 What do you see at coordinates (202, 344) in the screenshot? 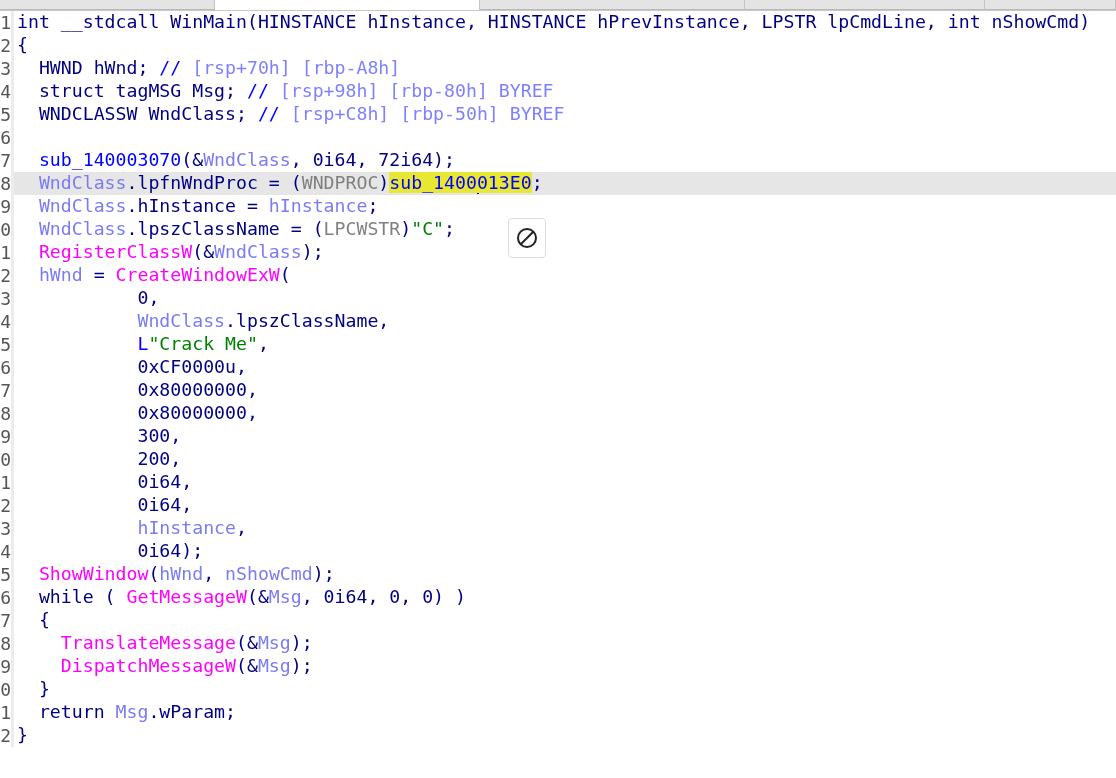
I see `code-line: L"Crack Me",` at bounding box center [202, 344].